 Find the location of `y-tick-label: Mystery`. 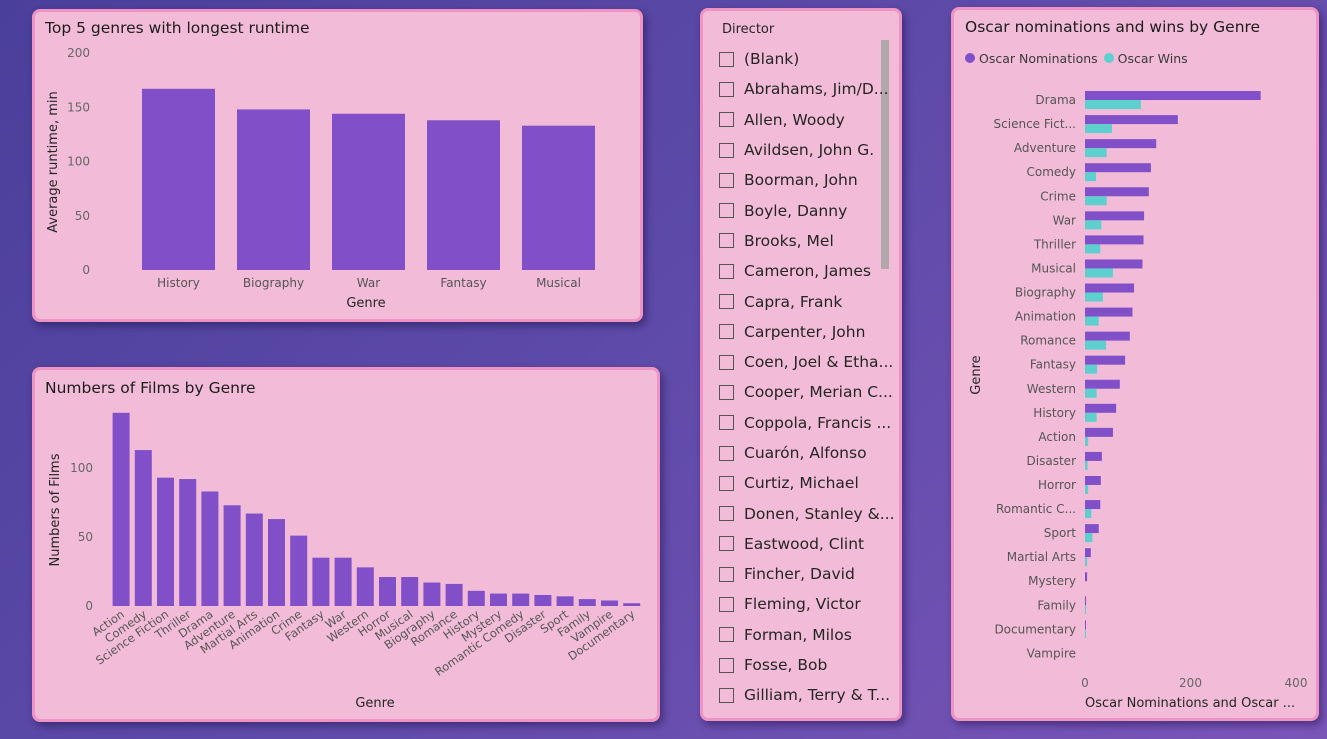

y-tick-label: Mystery is located at coordinates (1052, 581).